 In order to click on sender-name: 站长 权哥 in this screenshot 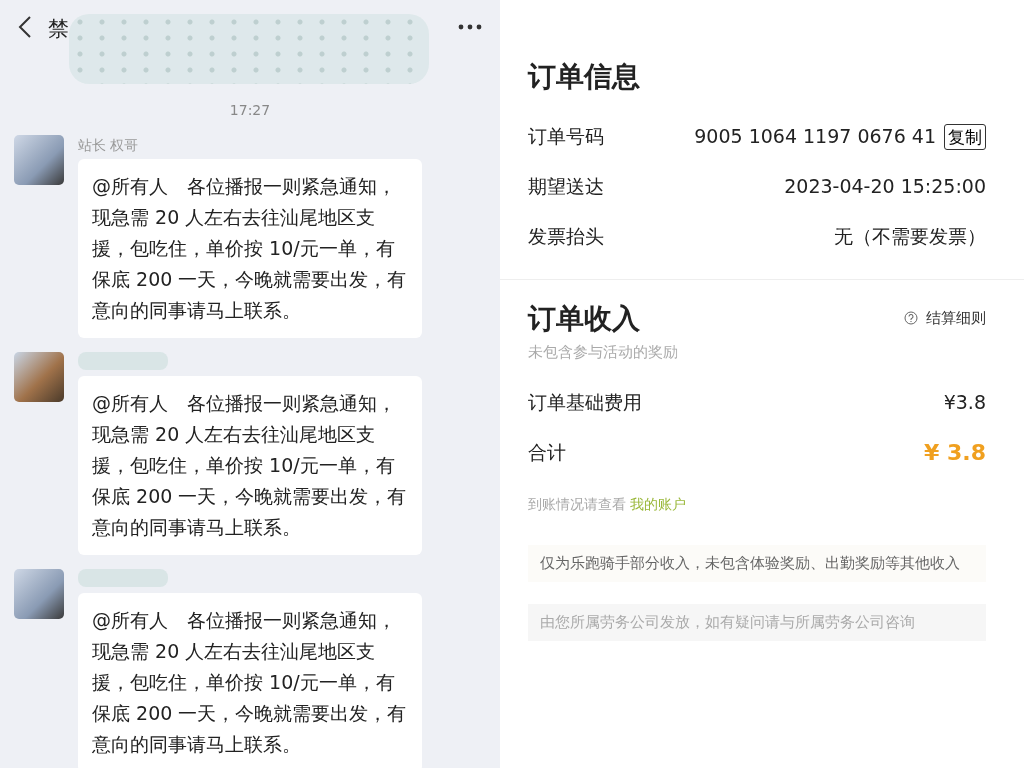, I will do `click(109, 145)`.